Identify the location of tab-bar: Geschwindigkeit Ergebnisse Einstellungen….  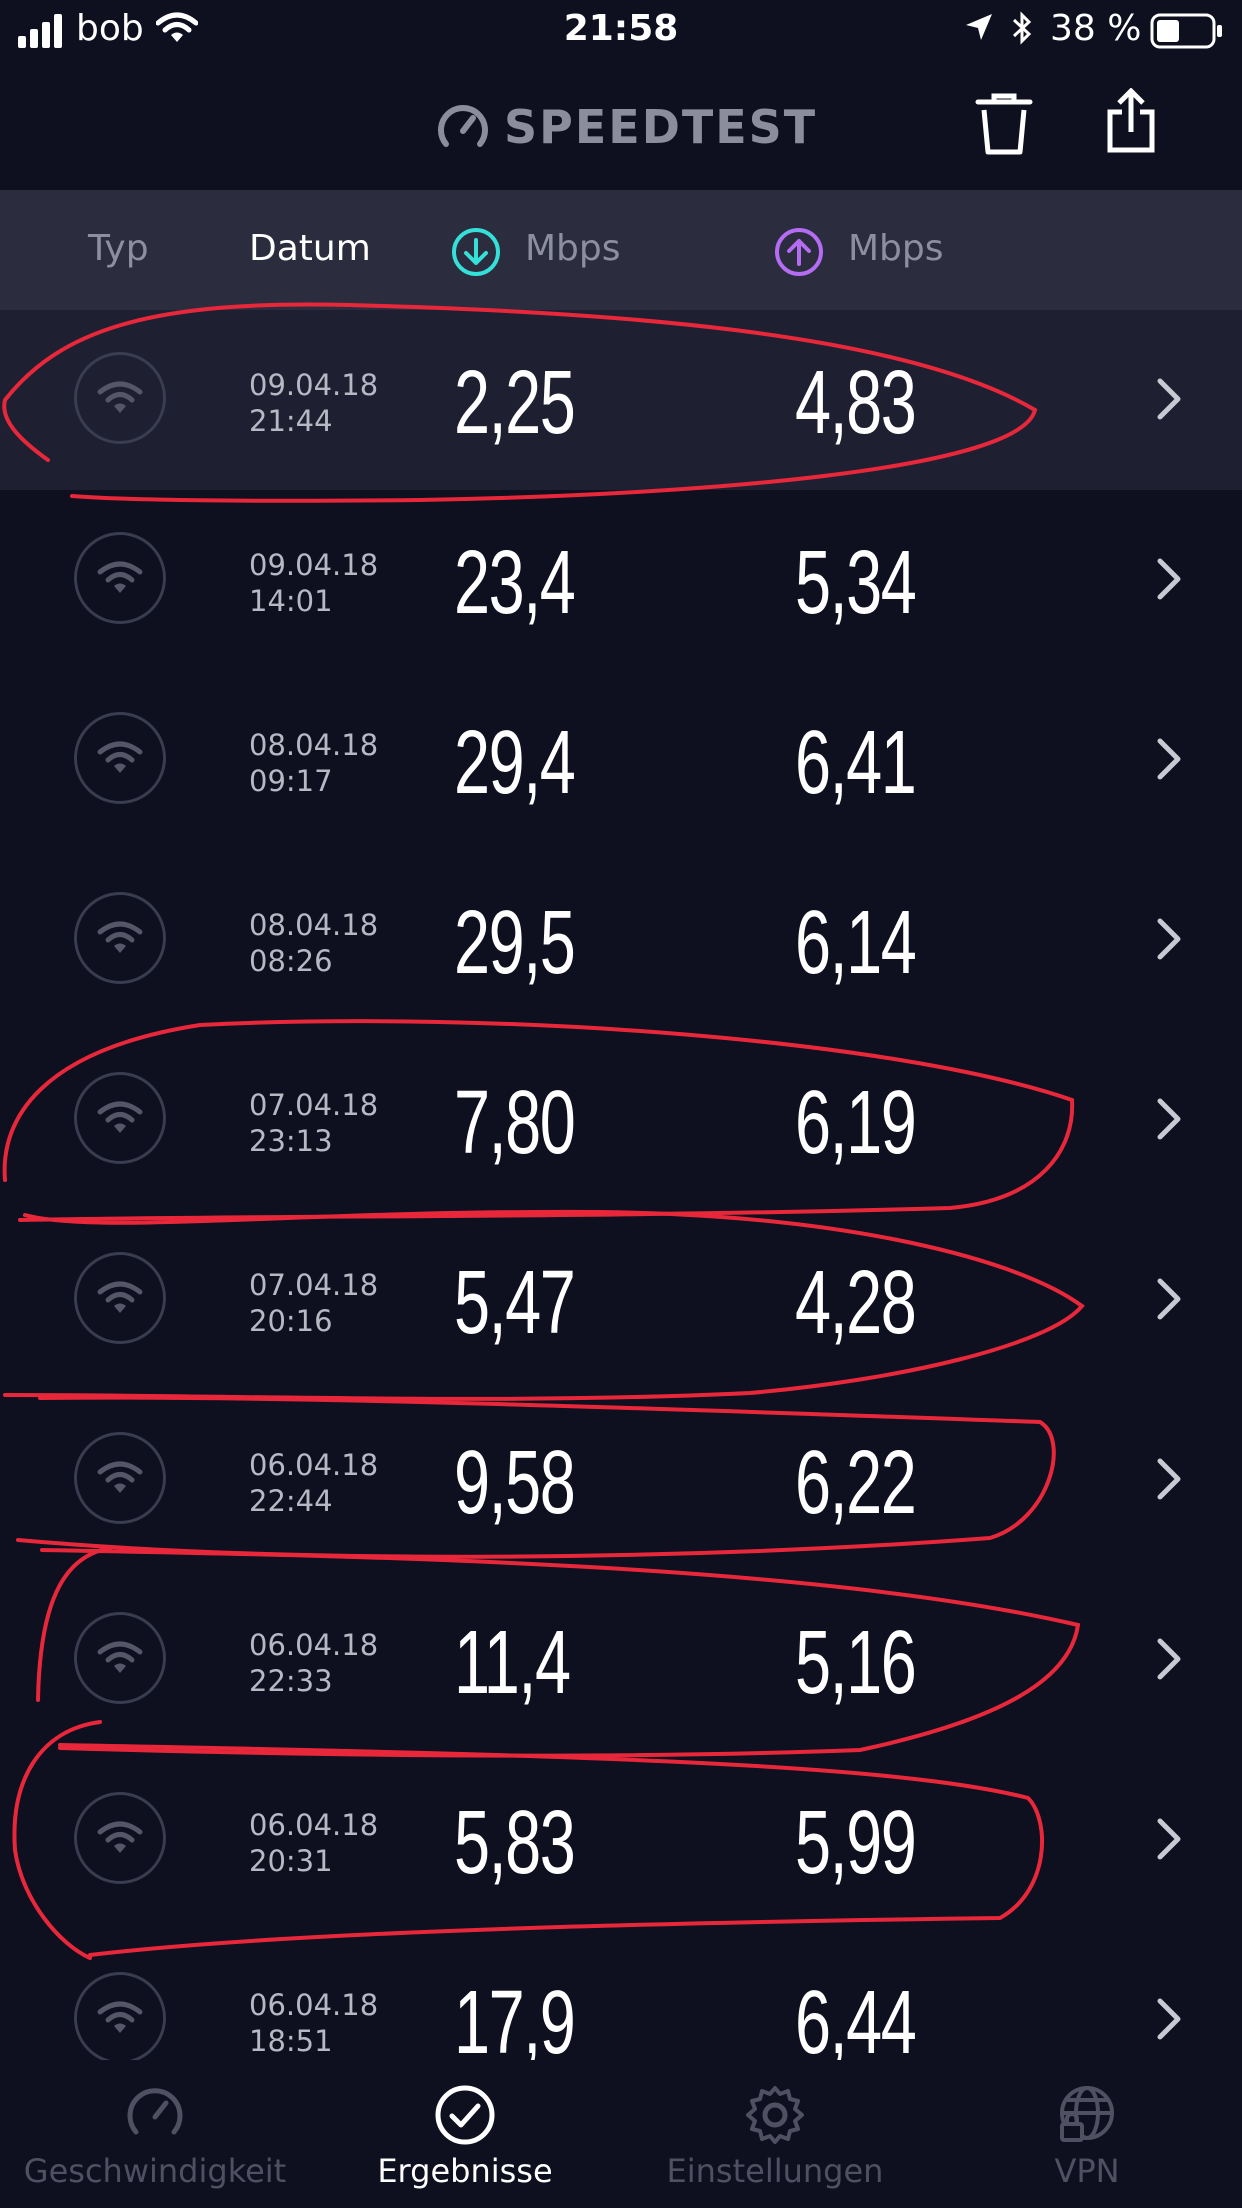
(621, 2134).